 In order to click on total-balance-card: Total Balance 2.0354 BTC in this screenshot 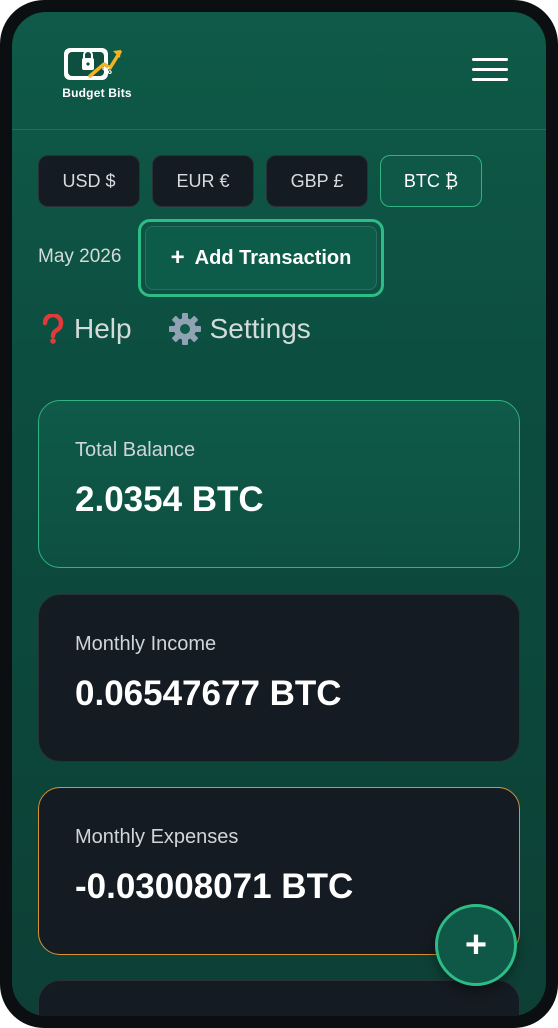, I will do `click(279, 484)`.